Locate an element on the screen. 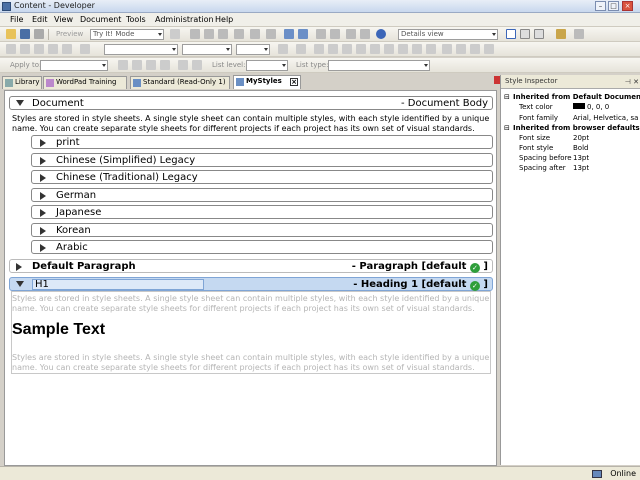 This screenshot has height=480, width=640. refresh-icon is located at coordinates (175, 34).